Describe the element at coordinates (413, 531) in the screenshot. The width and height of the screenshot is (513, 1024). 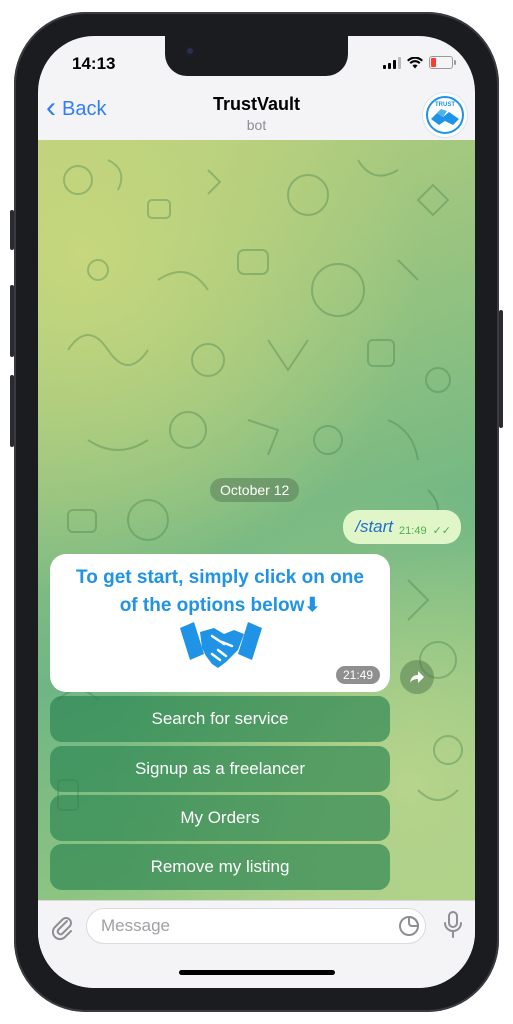
I see `outgoing-message-time: 21:49` at that location.